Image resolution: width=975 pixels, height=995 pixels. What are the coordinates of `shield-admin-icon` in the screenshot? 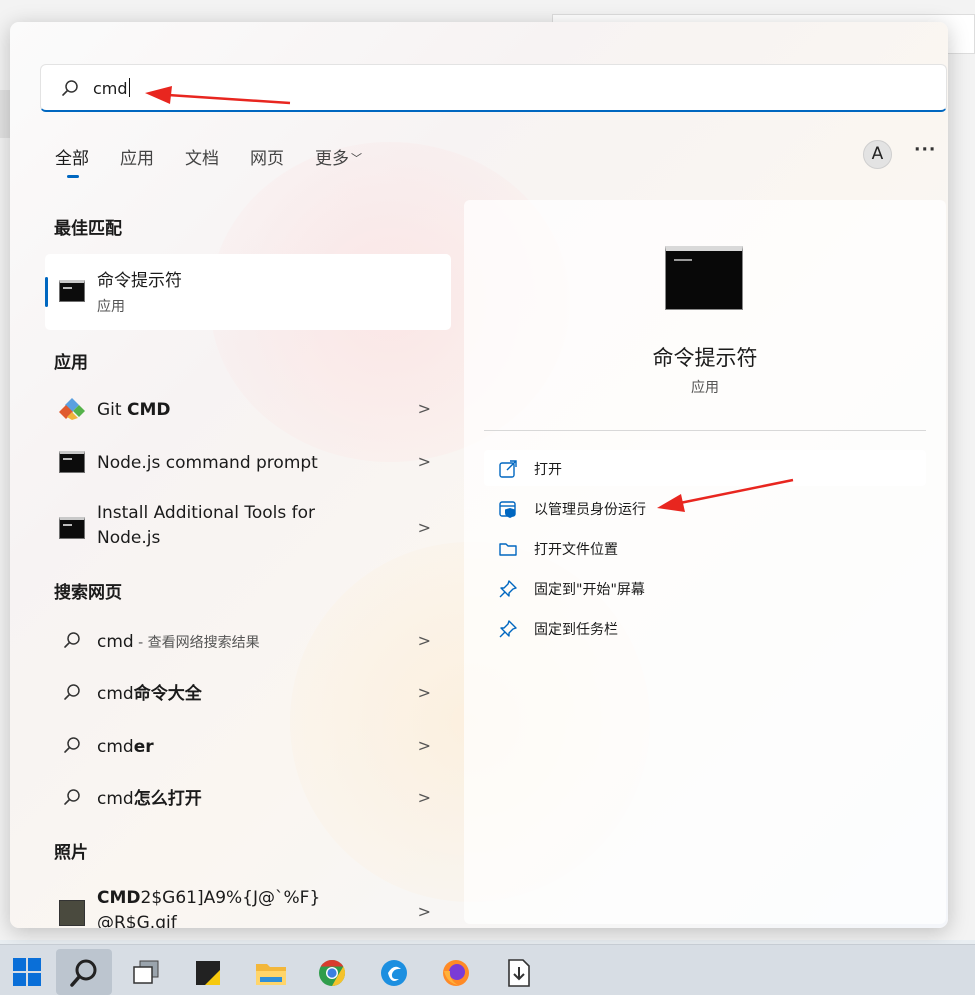 It's located at (507, 509).